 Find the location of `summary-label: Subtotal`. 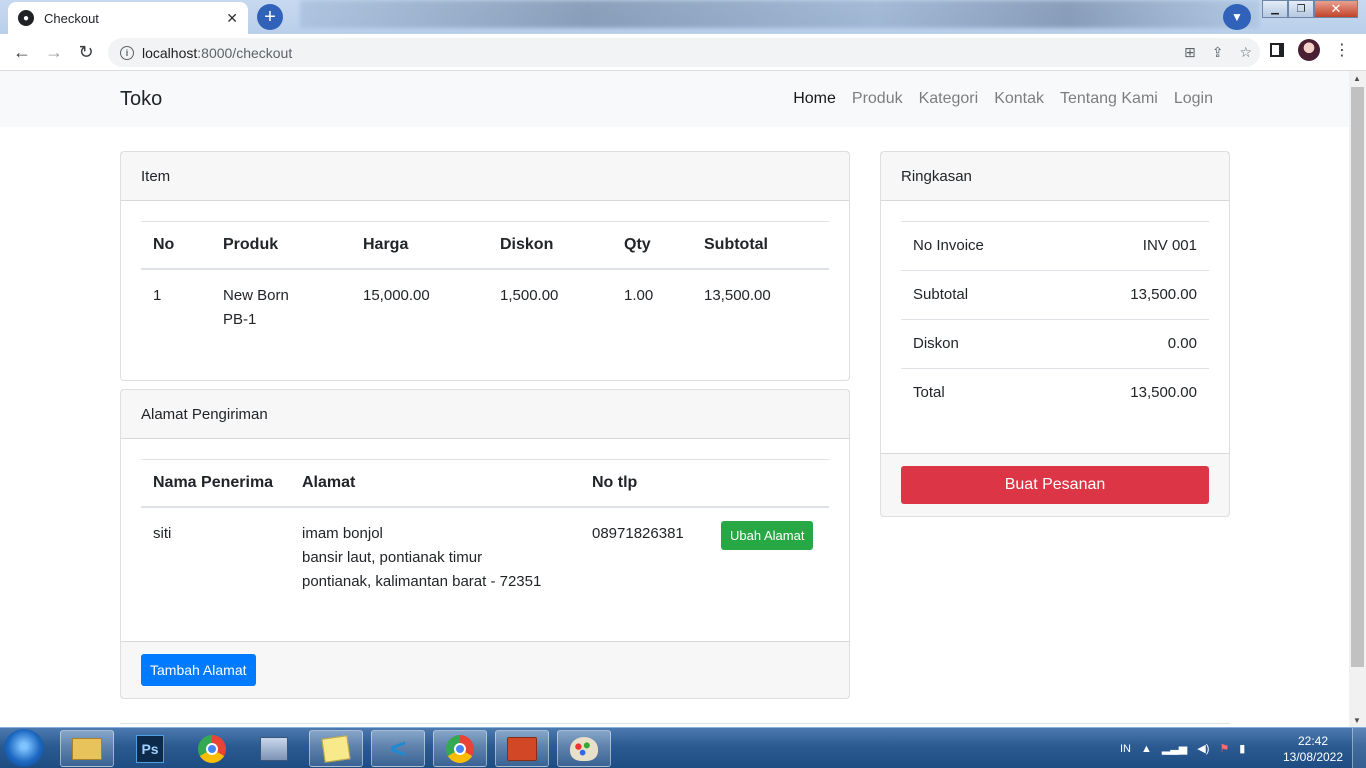

summary-label: Subtotal is located at coordinates (980, 295).